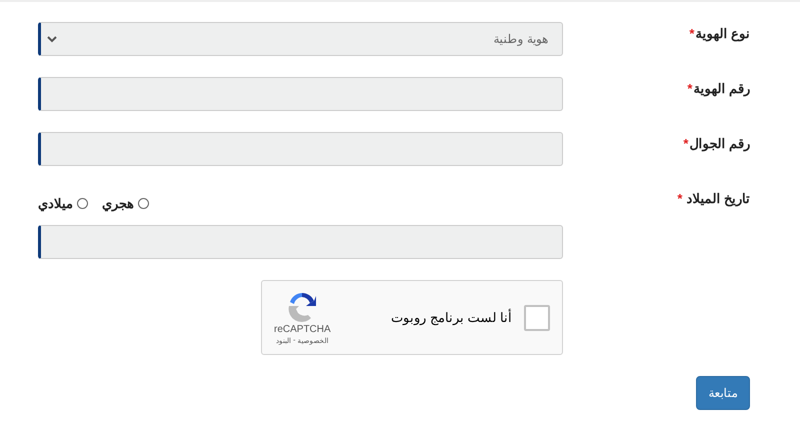 The width and height of the screenshot is (800, 428). What do you see at coordinates (722, 33) in the screenshot?
I see `field-label: نوع الهوية` at bounding box center [722, 33].